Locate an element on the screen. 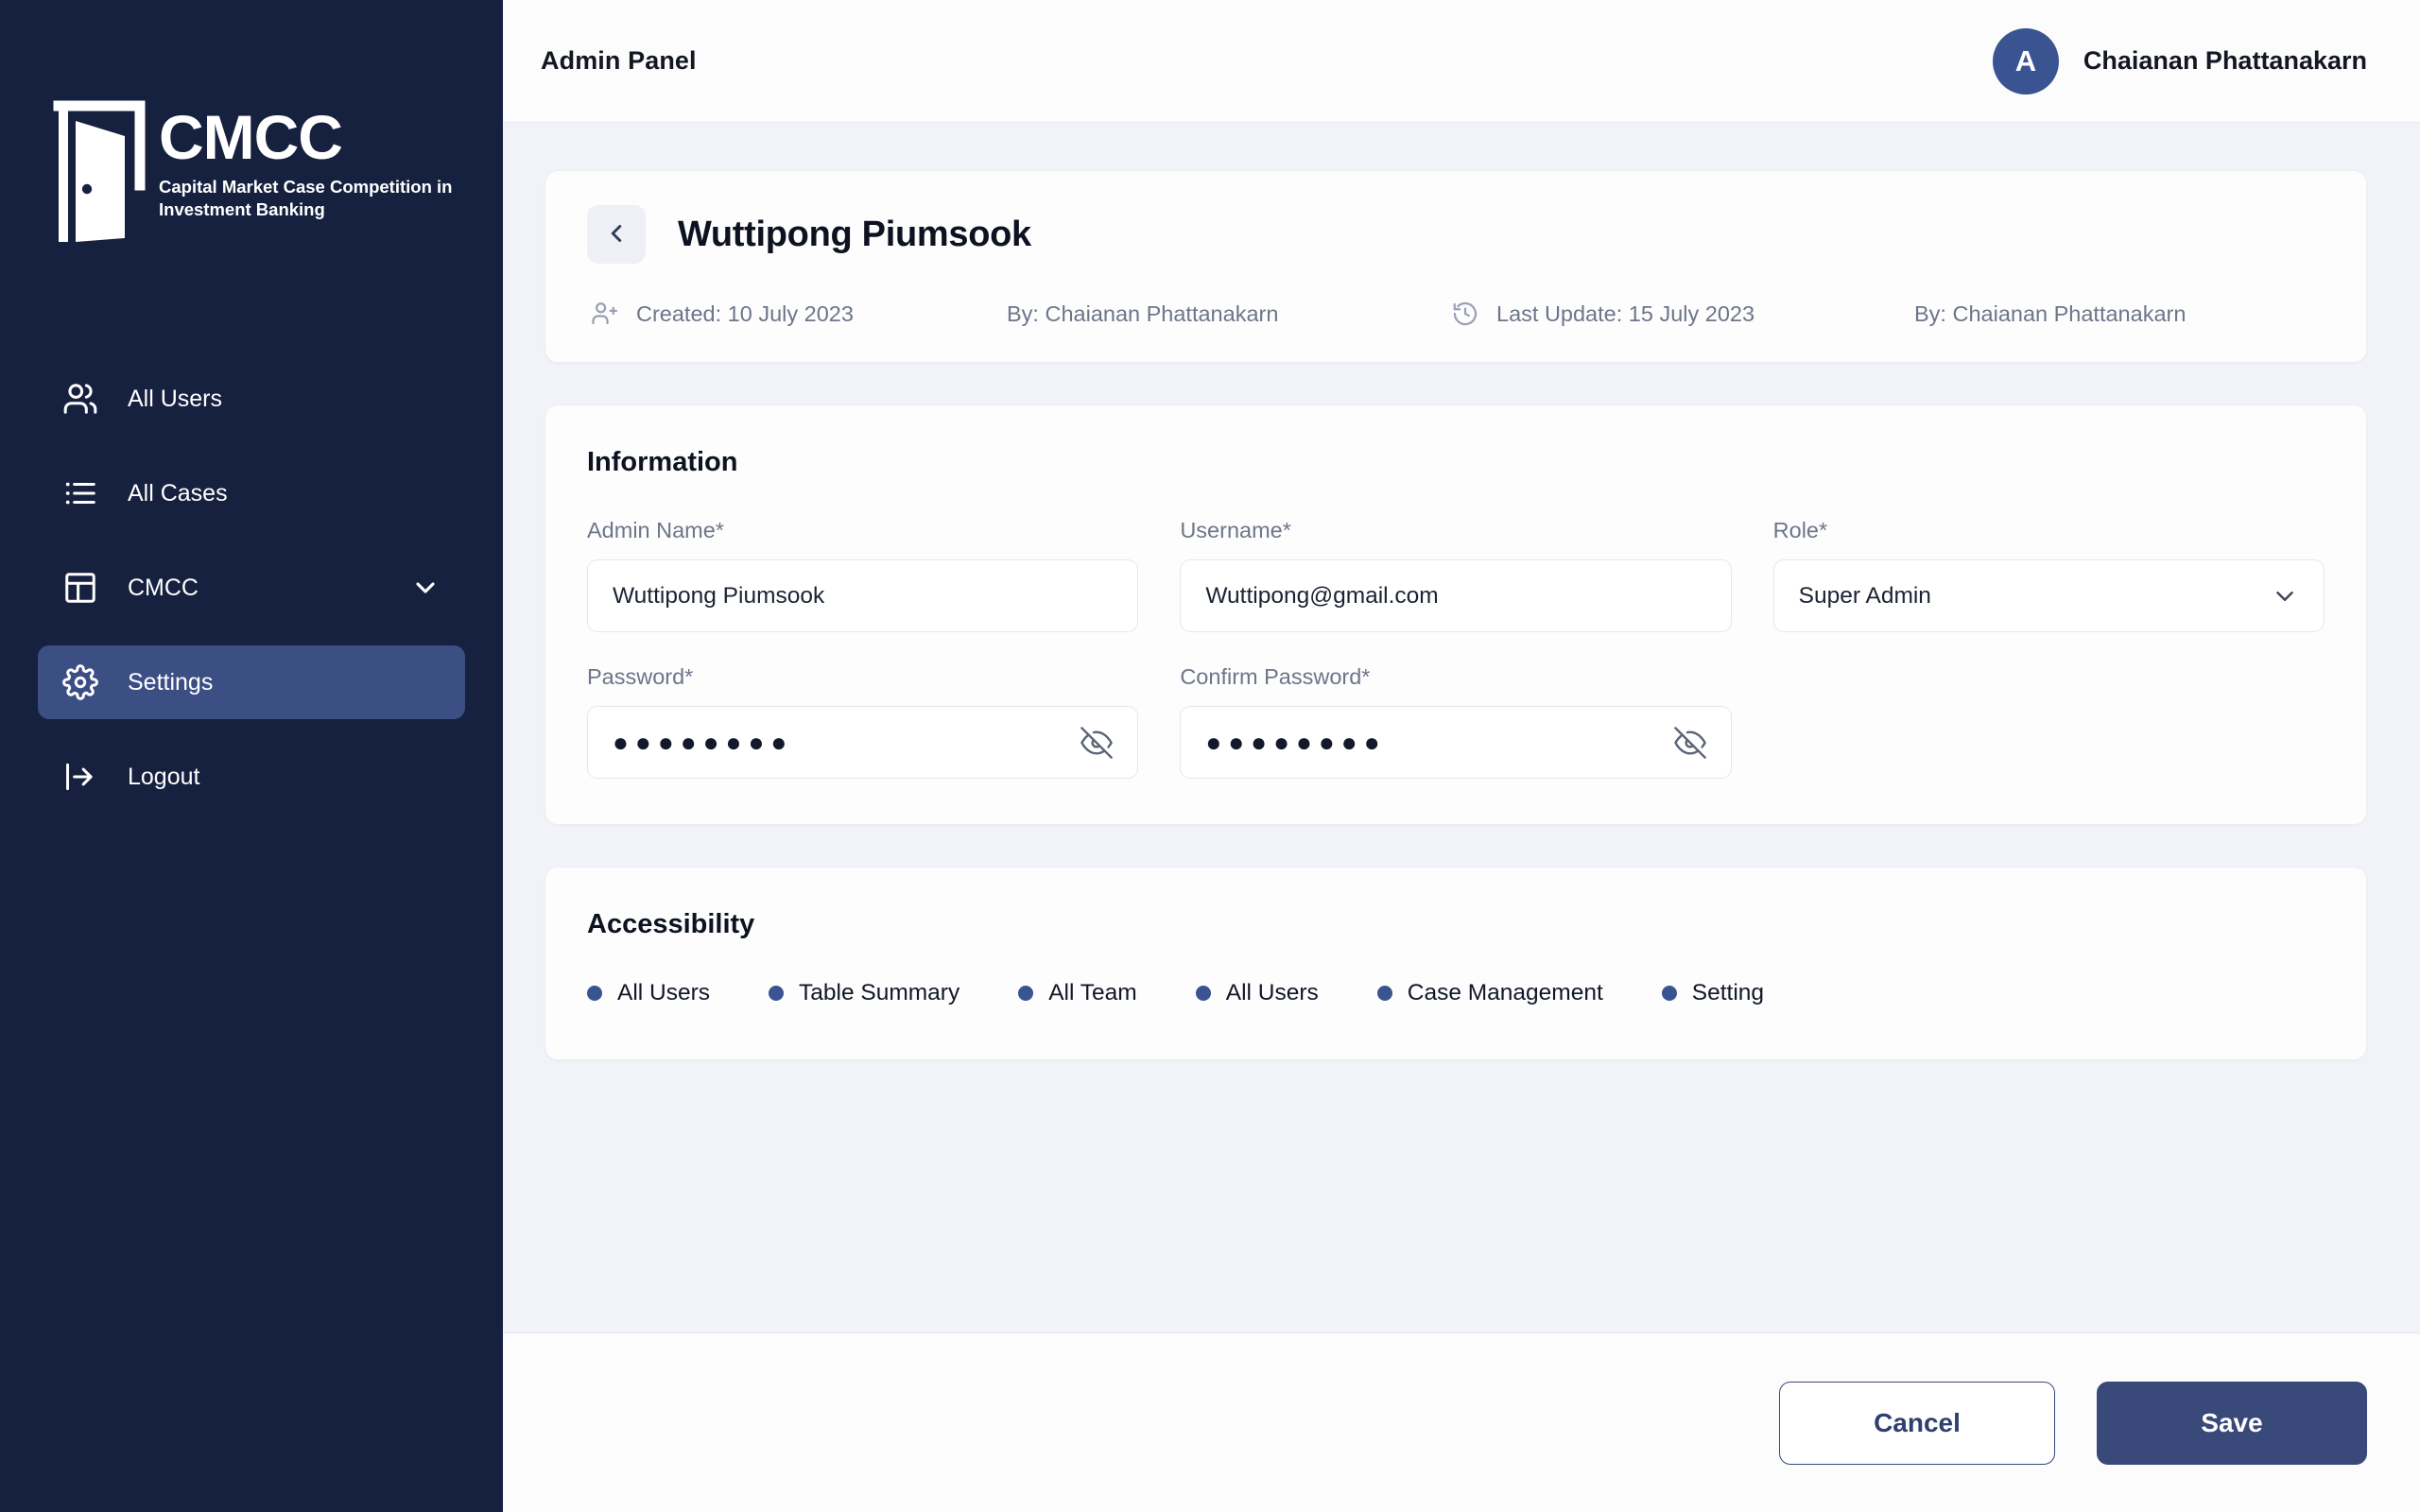 The height and width of the screenshot is (1512, 2420). list-icon is located at coordinates (83, 493).